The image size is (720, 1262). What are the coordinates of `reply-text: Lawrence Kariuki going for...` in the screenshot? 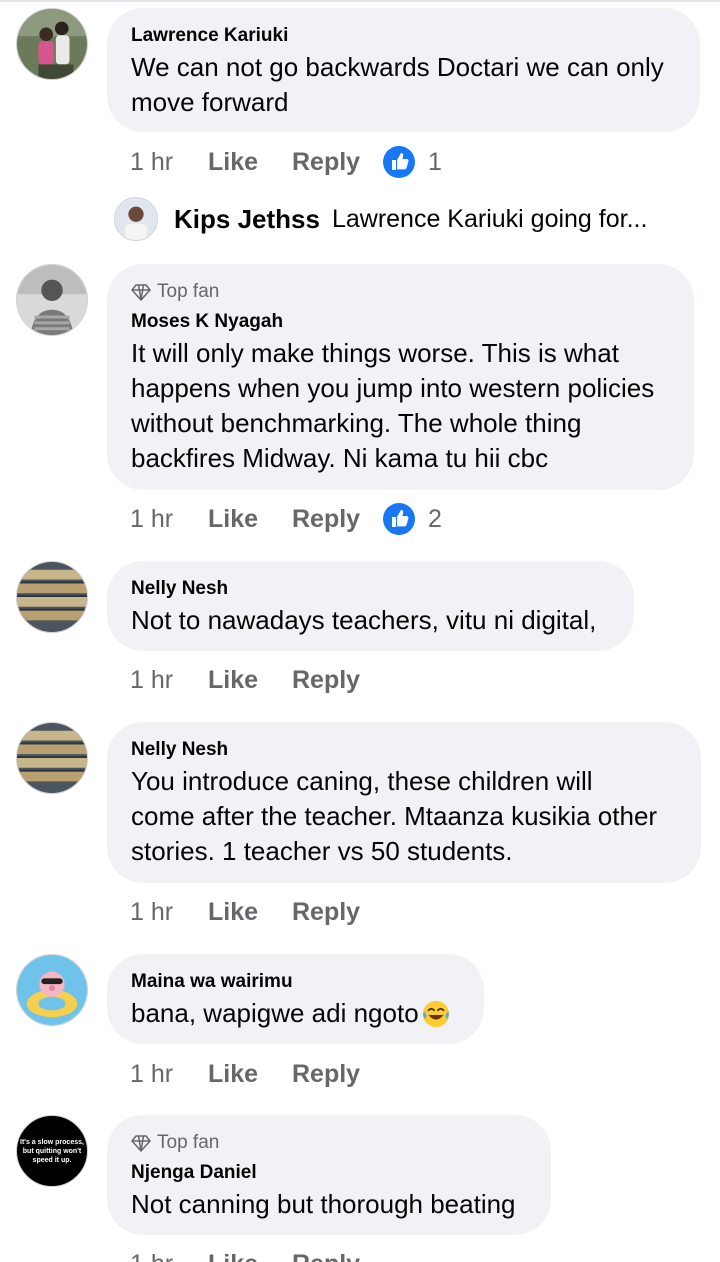 It's located at (489, 218).